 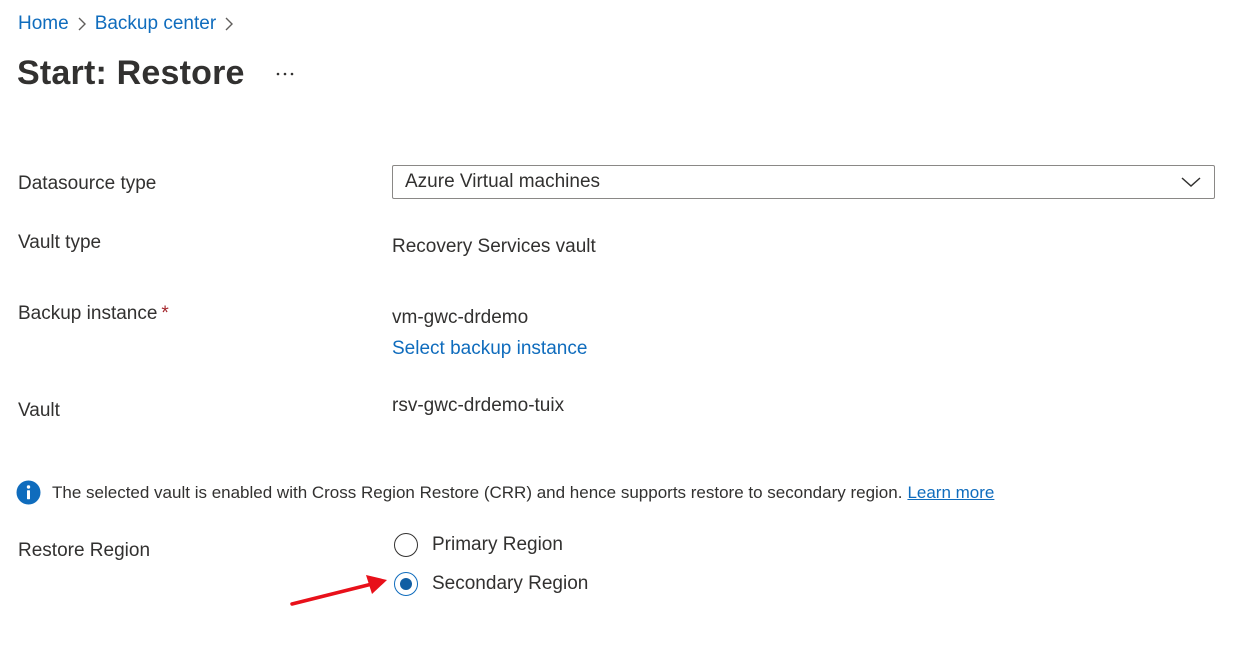 I want to click on vault-value: rsv-gwc-drdemo-tuix, so click(x=478, y=405).